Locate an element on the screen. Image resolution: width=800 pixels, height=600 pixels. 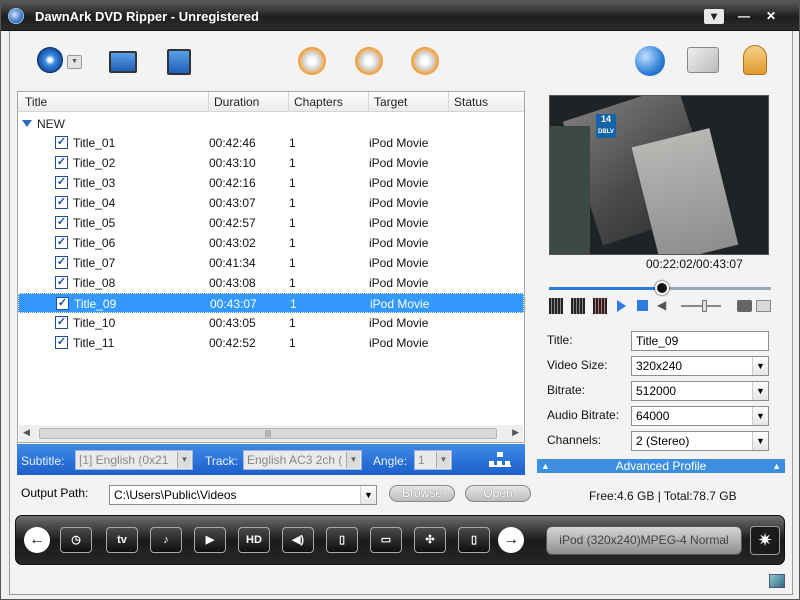
cell-chapters: 1 is located at coordinates (292, 223).